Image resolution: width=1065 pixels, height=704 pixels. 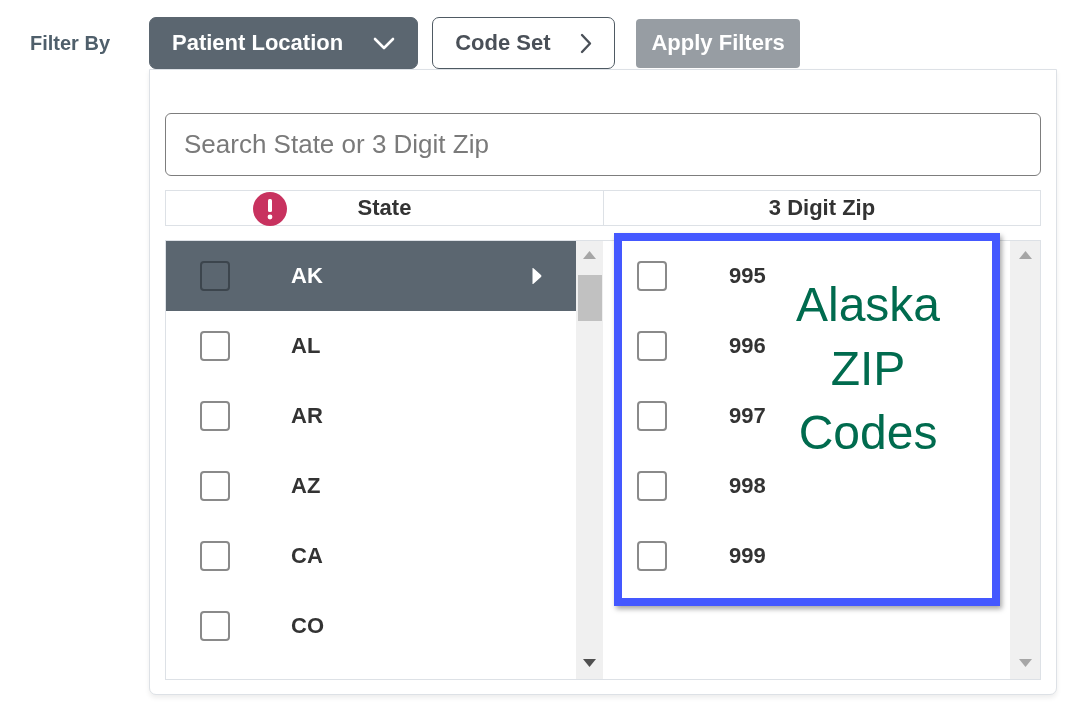 What do you see at coordinates (306, 486) in the screenshot?
I see `state-code: AZ` at bounding box center [306, 486].